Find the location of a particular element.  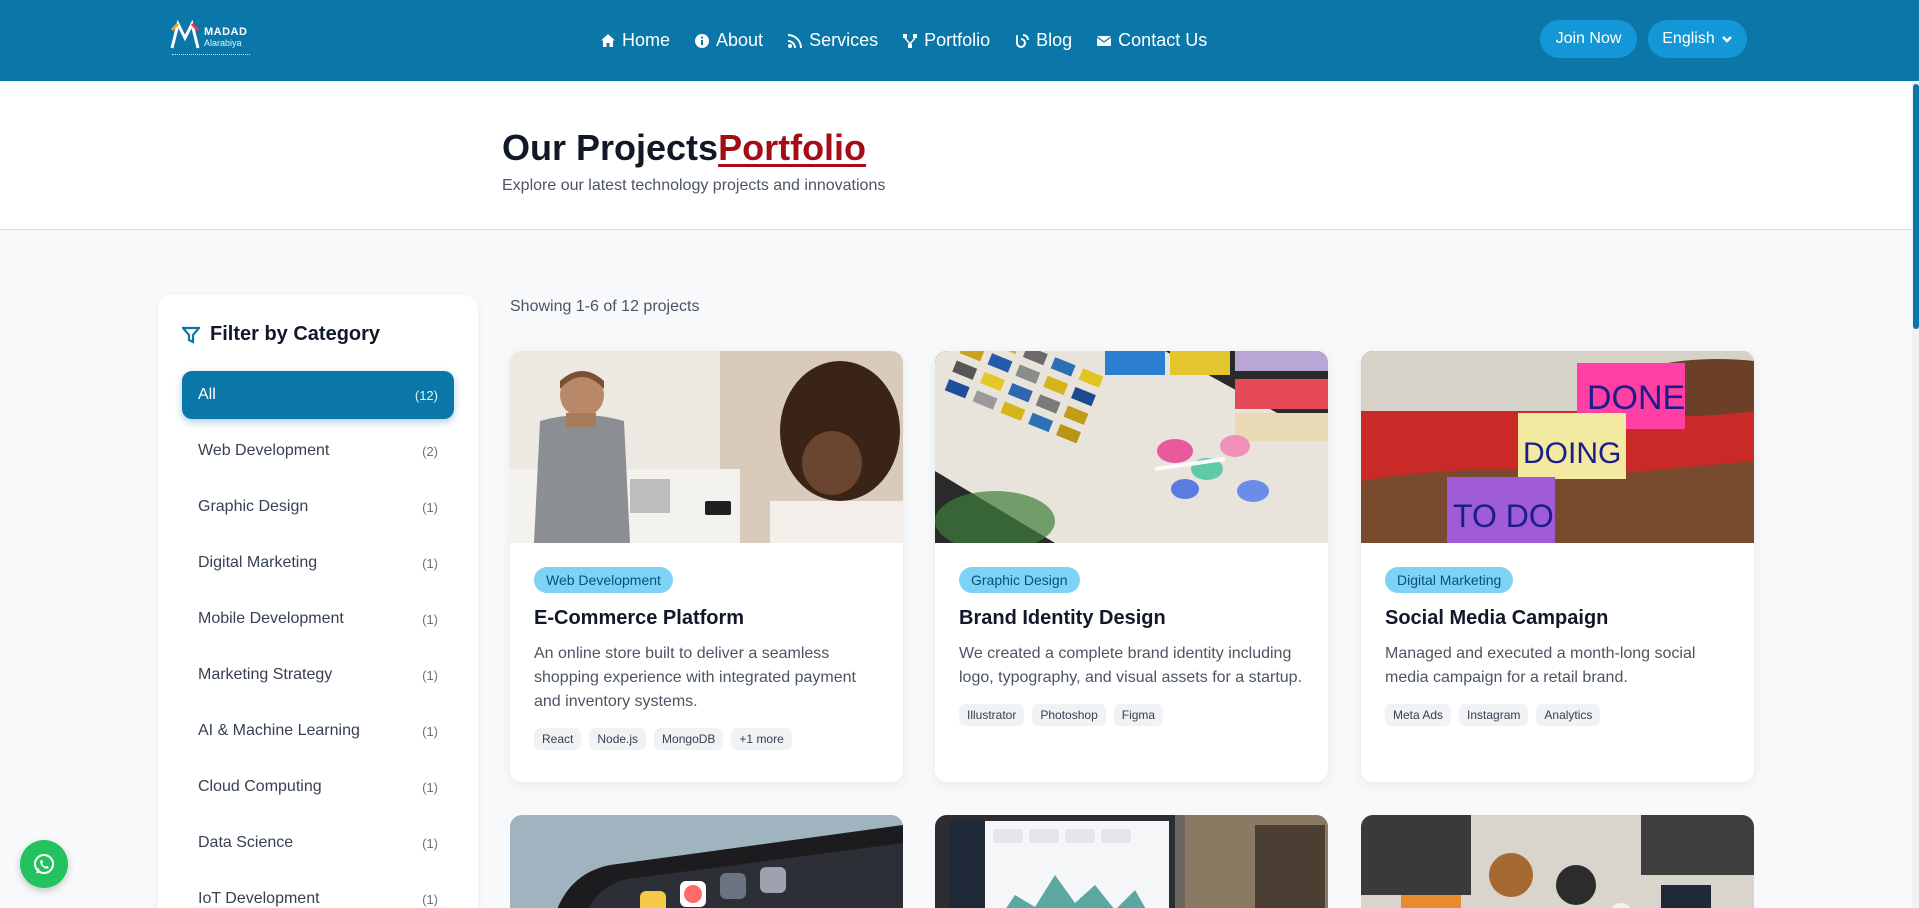

rss-icon is located at coordinates (795, 40).